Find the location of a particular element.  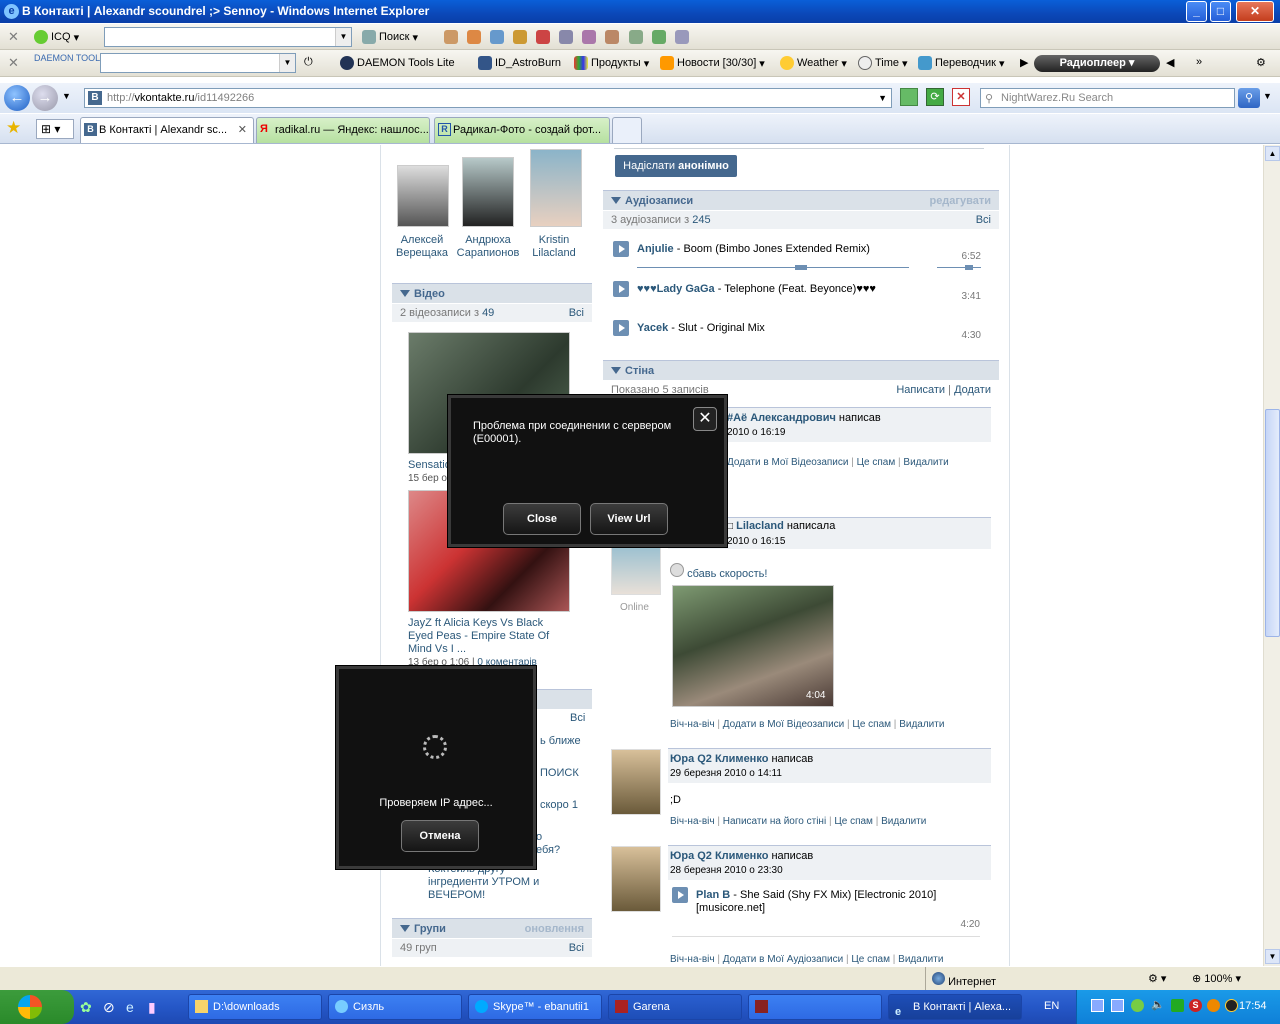

internet-zone: Интернет is located at coordinates (964, 980).